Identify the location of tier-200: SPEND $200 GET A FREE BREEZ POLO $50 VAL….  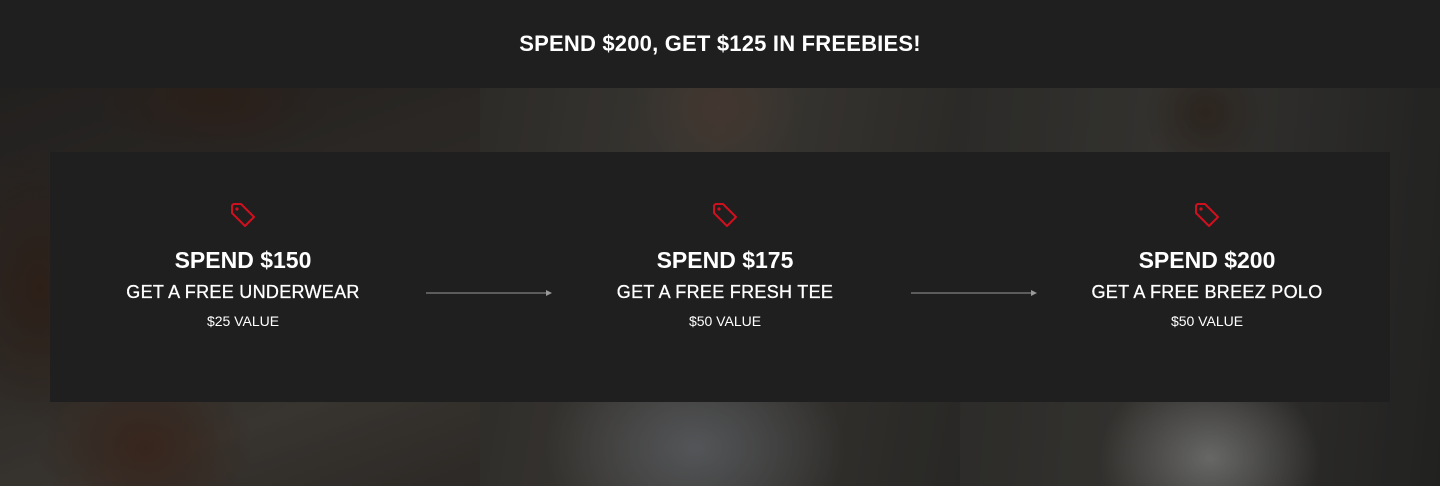
(1207, 265).